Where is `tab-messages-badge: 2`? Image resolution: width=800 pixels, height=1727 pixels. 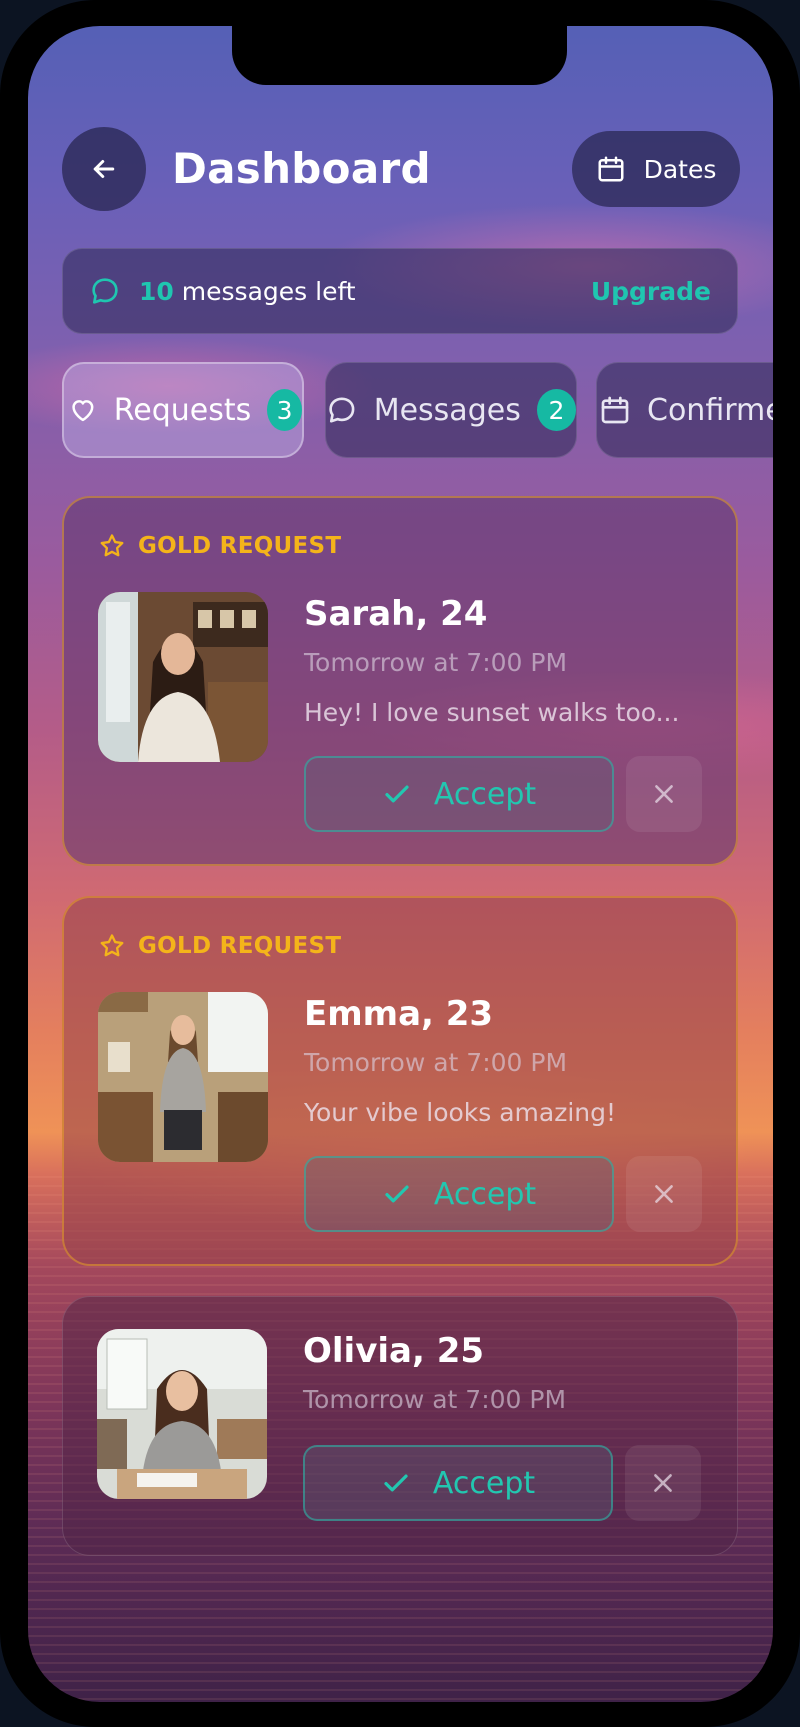 tab-messages-badge: 2 is located at coordinates (556, 410).